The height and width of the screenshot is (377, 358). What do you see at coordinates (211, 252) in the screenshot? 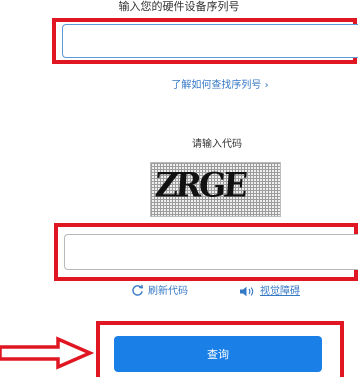
I see `code-input` at bounding box center [211, 252].